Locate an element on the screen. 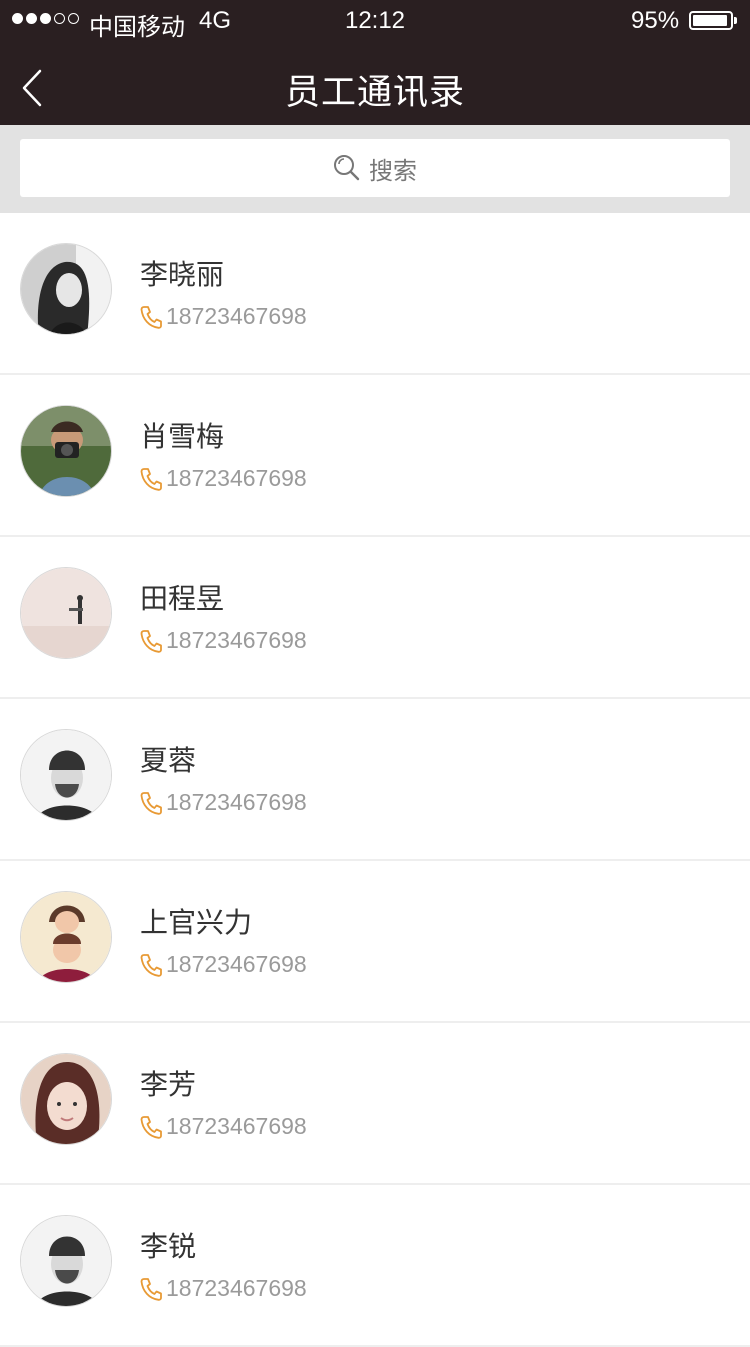 The height and width of the screenshot is (1347, 750). contact-name: 田程昱 is located at coordinates (182, 598).